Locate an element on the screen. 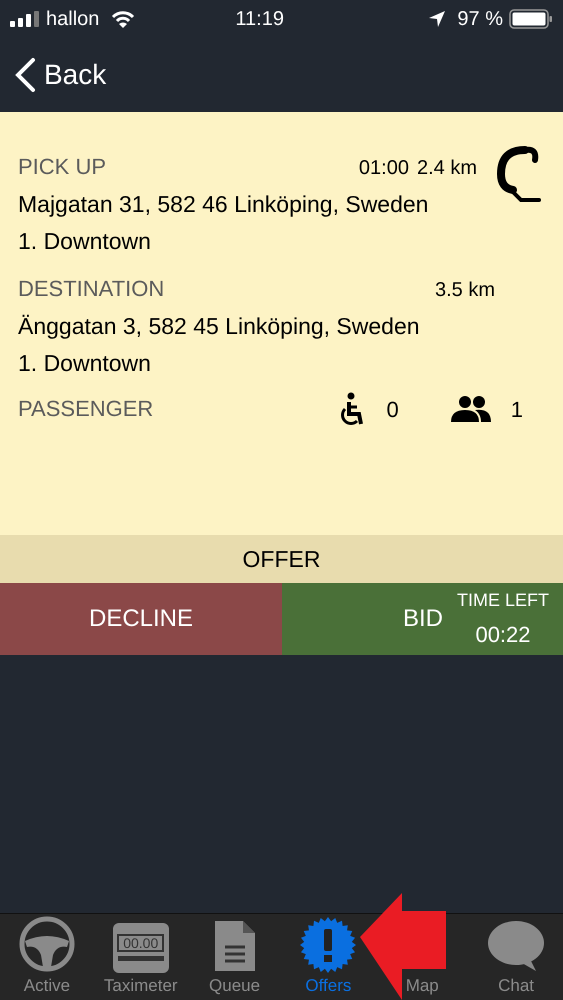  meter-display: 00.00 is located at coordinates (140, 943).